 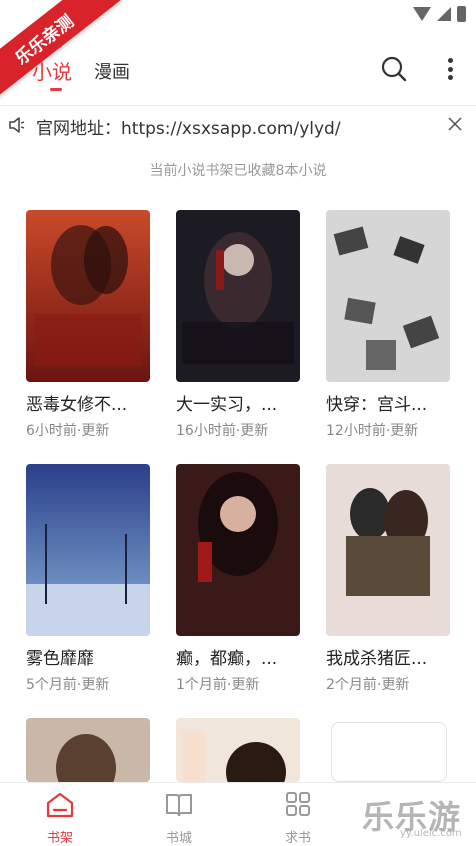 I want to click on search-button, so click(x=394, y=69).